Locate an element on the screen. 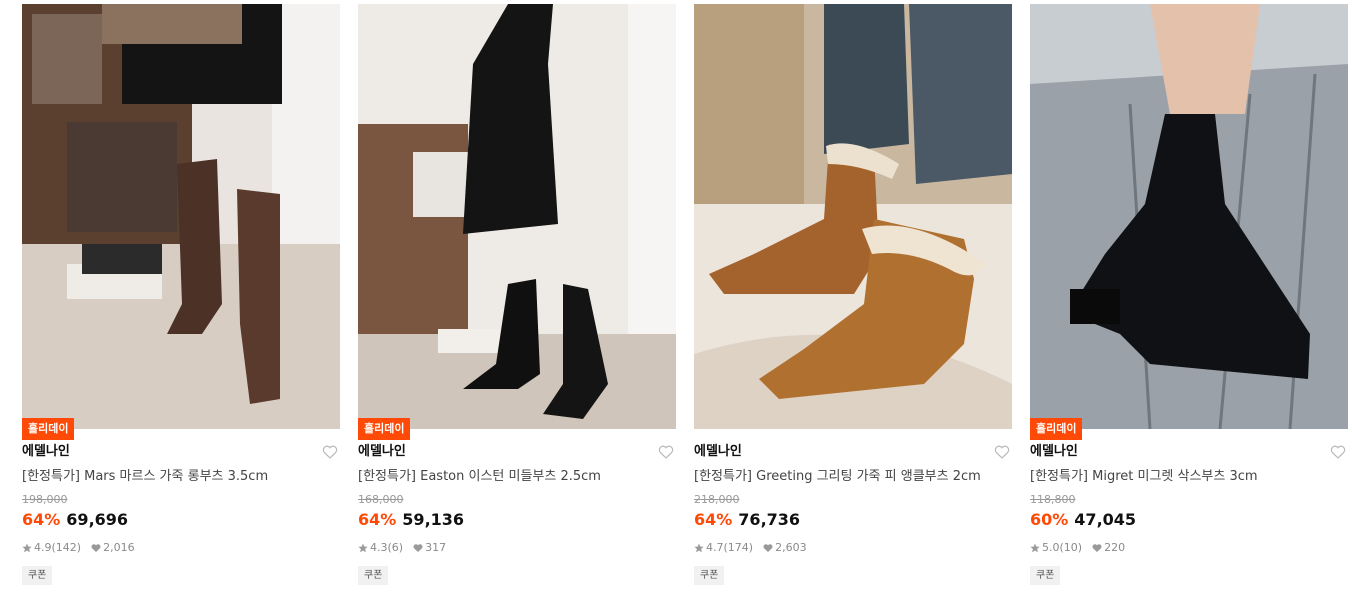 The width and height of the screenshot is (1352, 593). review-count: (6) is located at coordinates (395, 547).